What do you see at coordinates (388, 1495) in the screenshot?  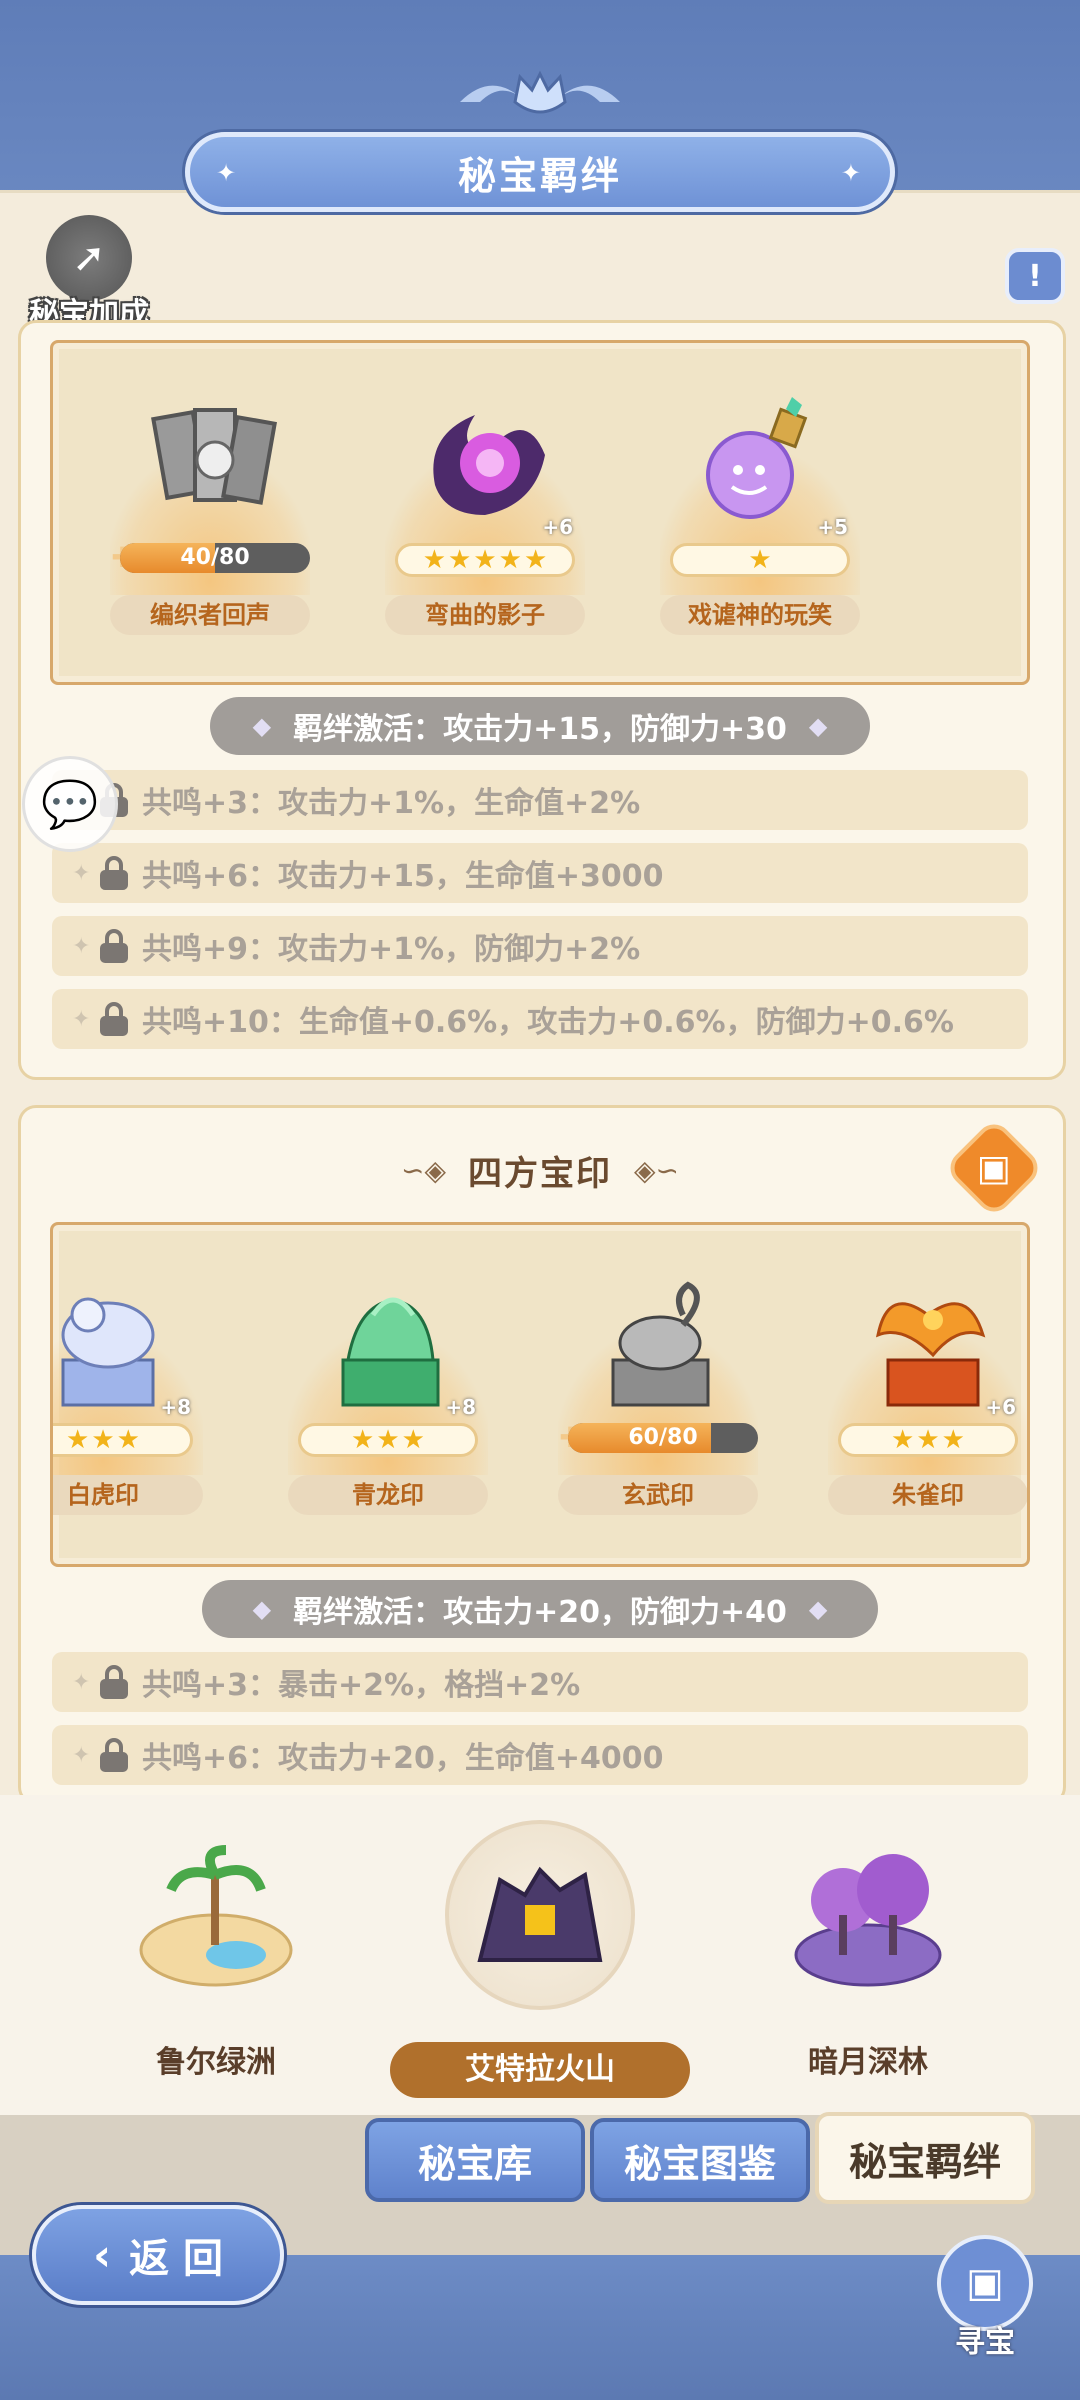 I see `item-name: 青龙印` at bounding box center [388, 1495].